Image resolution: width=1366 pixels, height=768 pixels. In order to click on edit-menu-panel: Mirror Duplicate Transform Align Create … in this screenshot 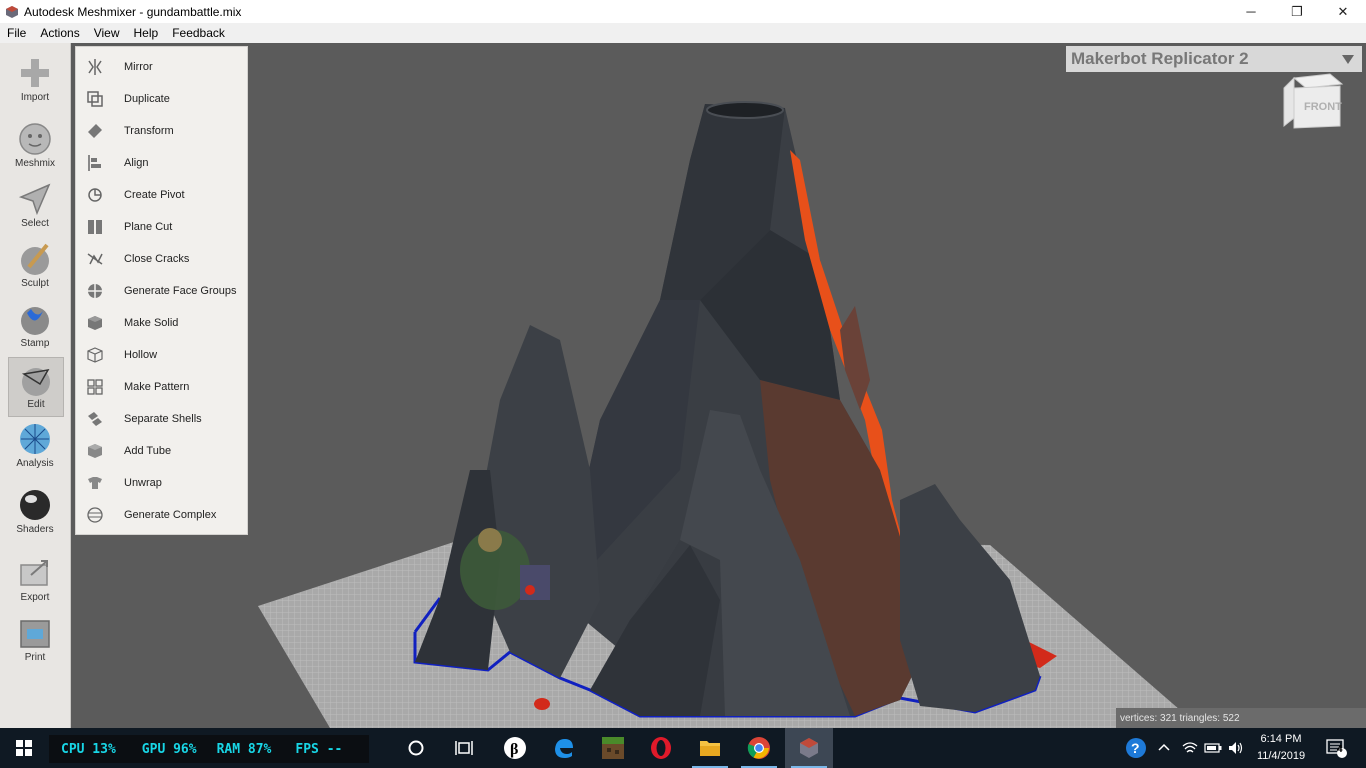, I will do `click(161, 290)`.